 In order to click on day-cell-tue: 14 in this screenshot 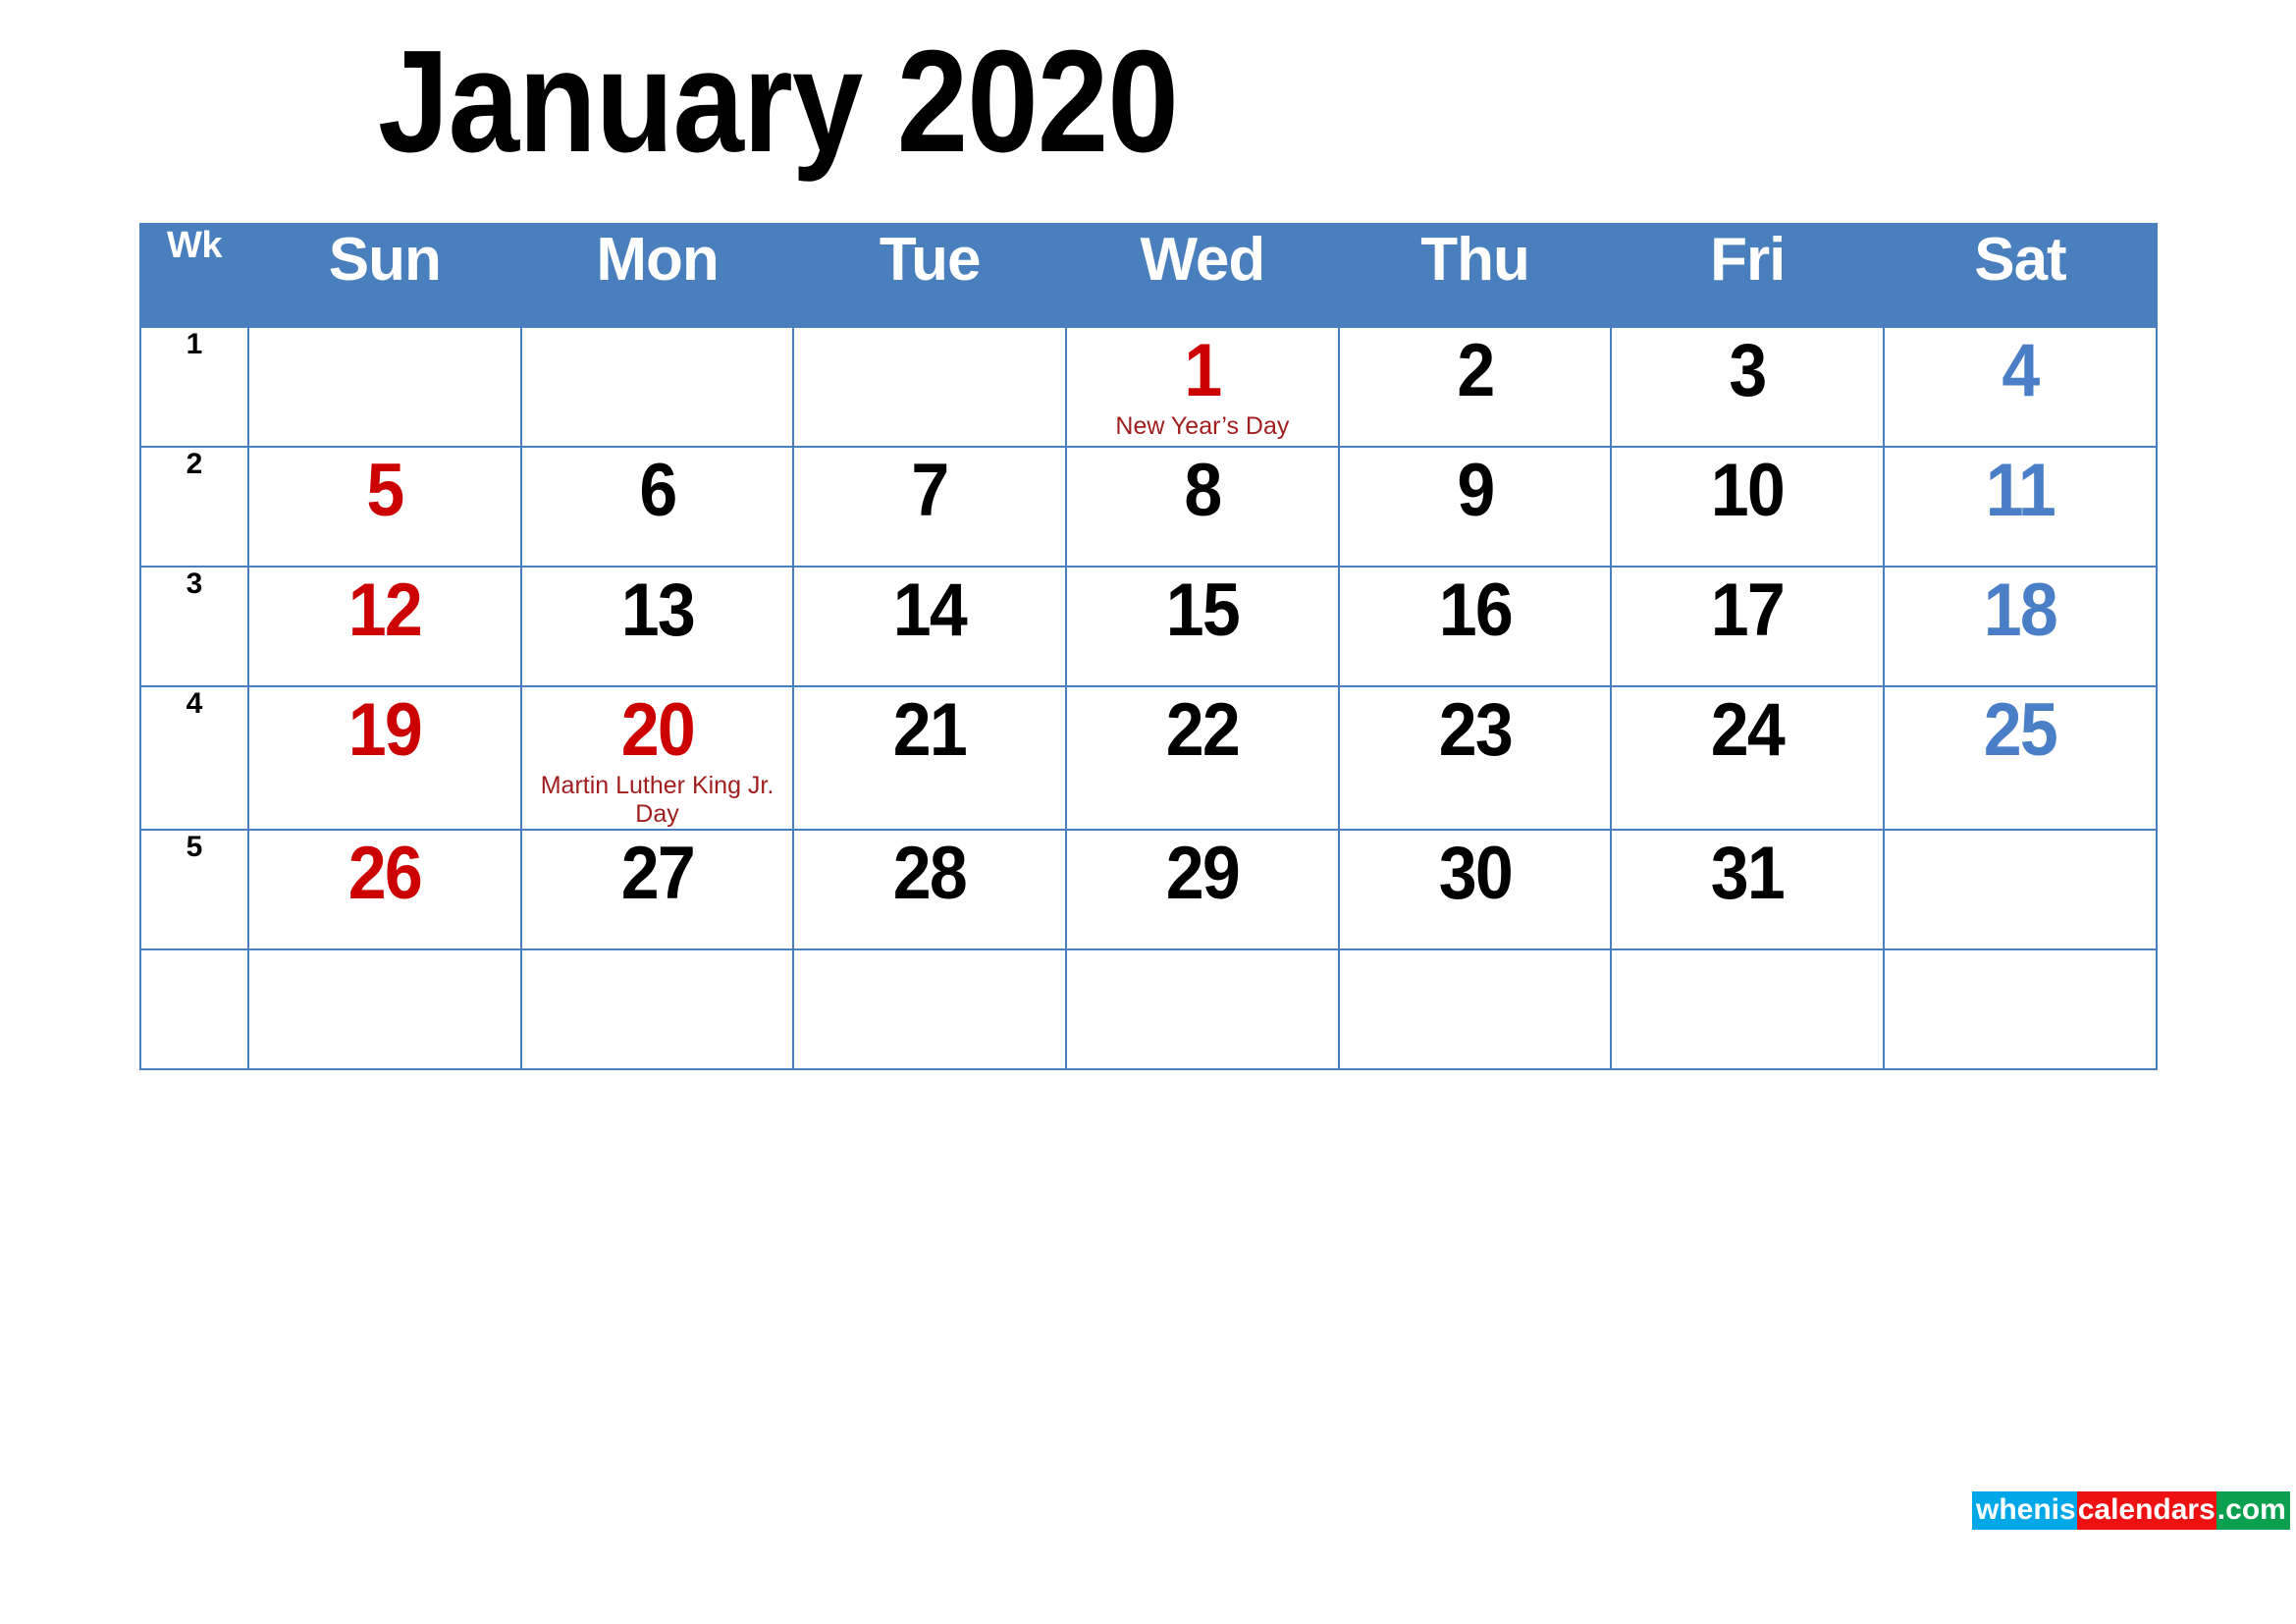, I will do `click(930, 626)`.